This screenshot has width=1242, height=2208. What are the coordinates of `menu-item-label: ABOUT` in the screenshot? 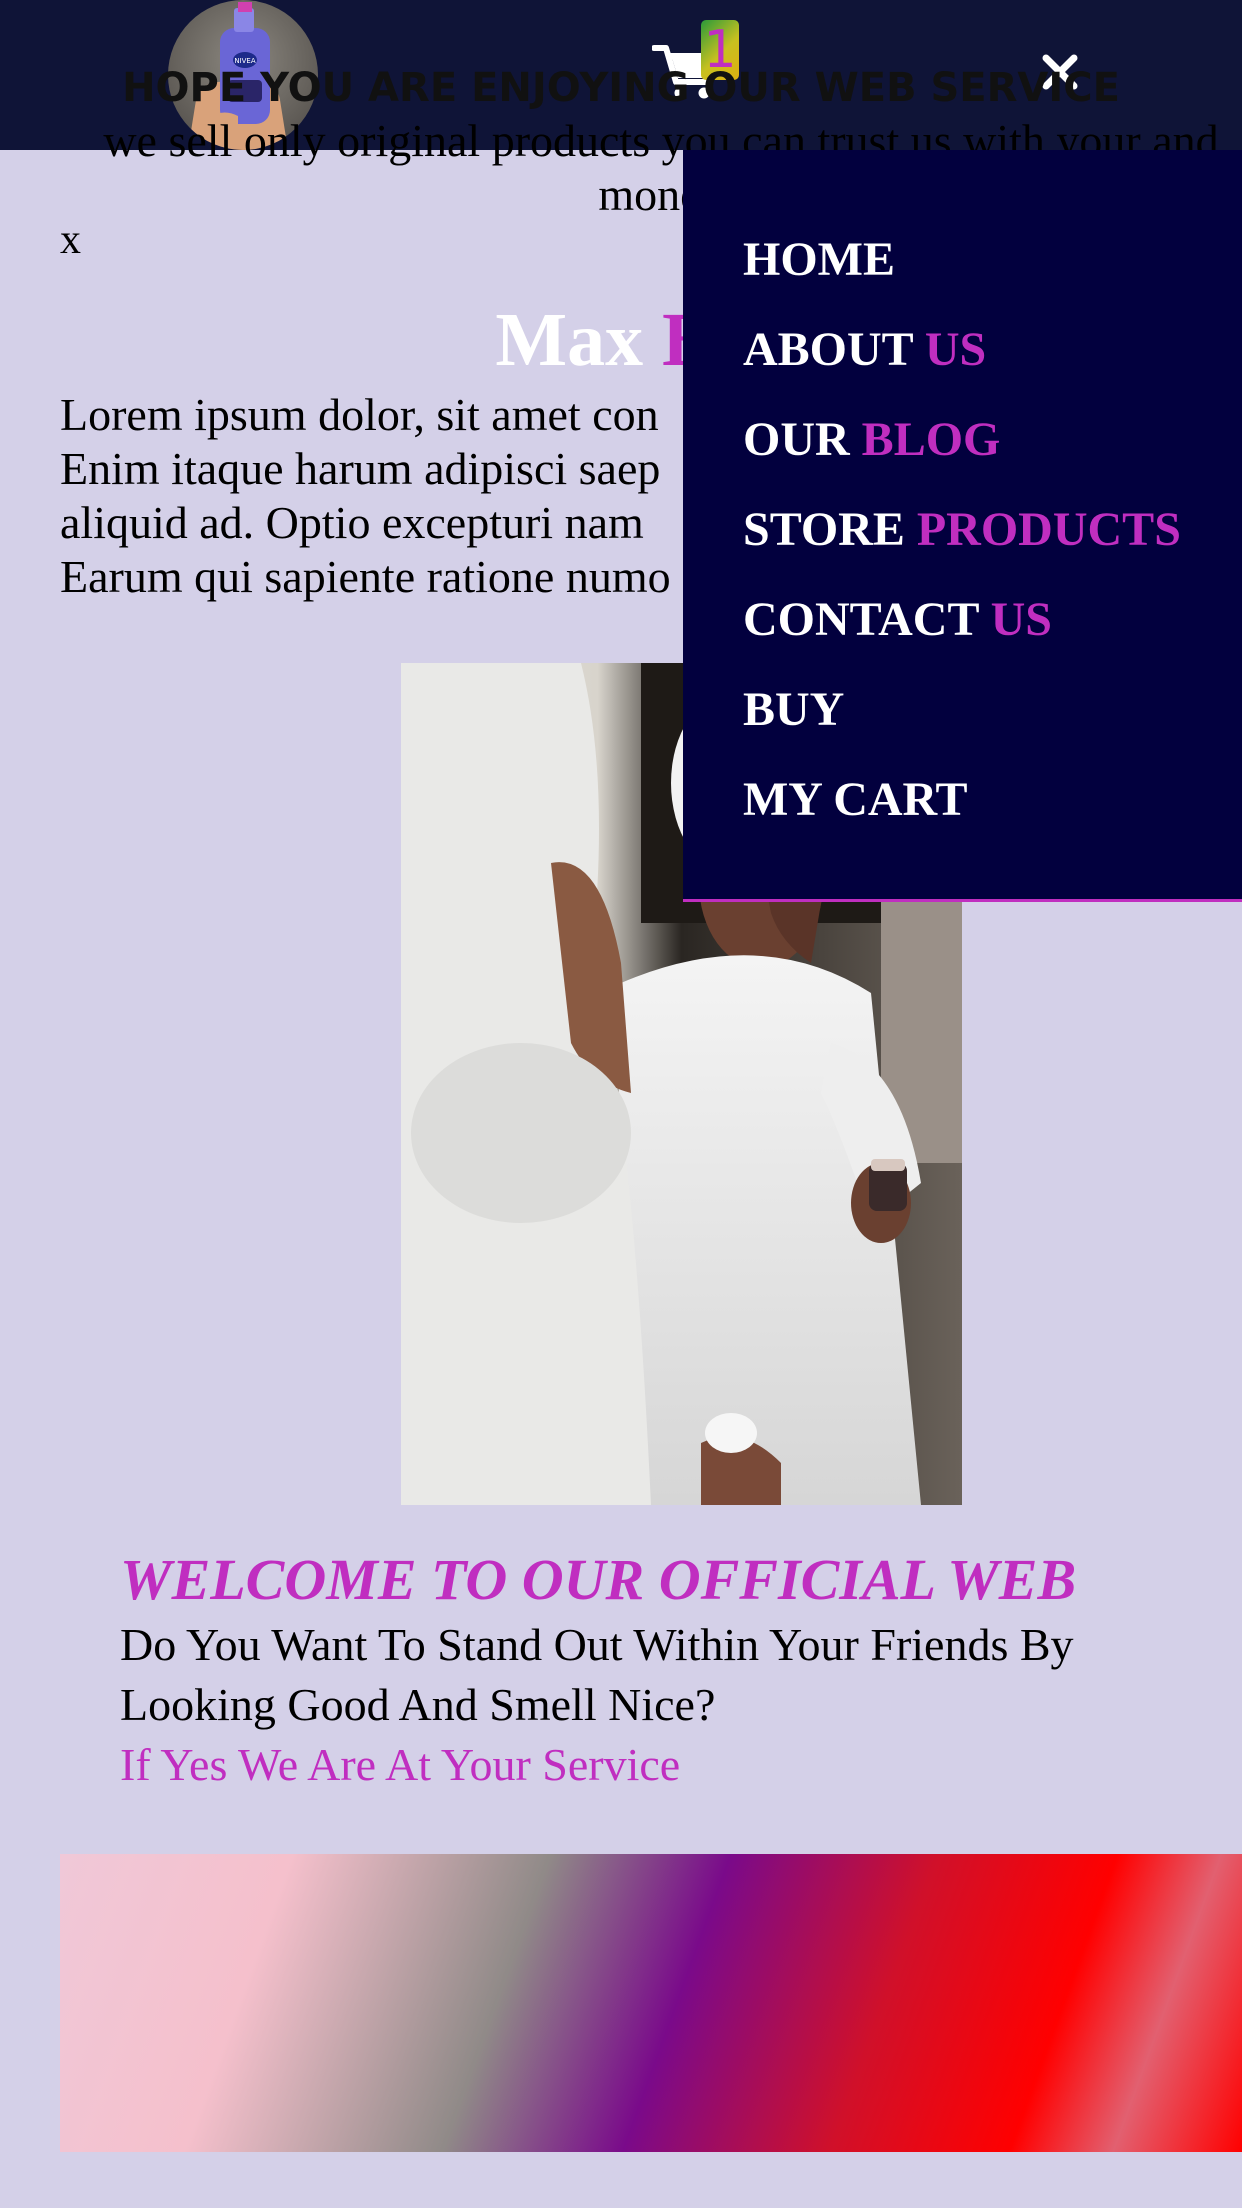 It's located at (834, 349).